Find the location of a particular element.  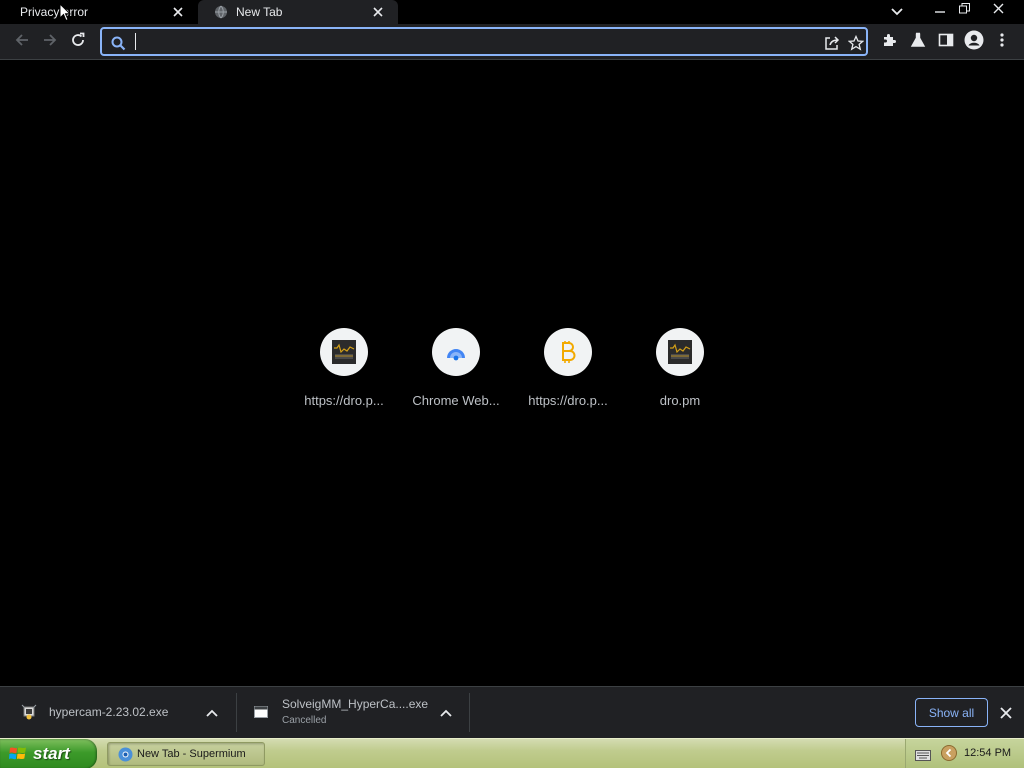

side-panel-icon is located at coordinates (946, 42).